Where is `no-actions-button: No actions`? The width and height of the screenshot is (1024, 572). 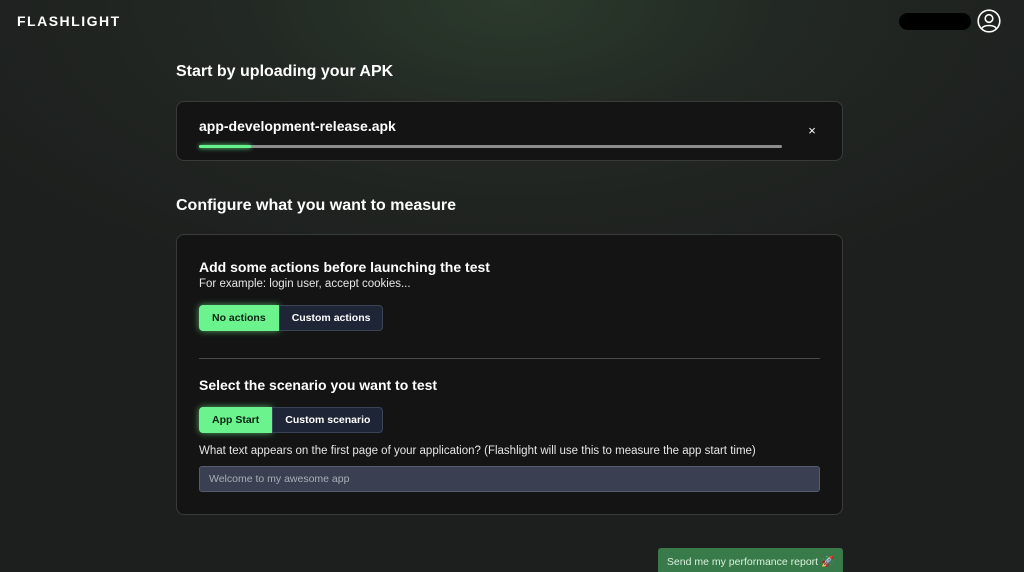
no-actions-button: No actions is located at coordinates (239, 318).